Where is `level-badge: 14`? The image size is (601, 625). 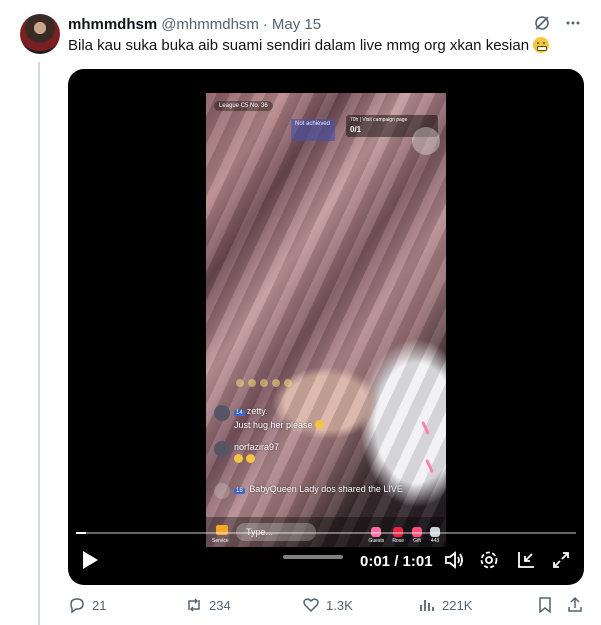 level-badge: 14 is located at coordinates (239, 413).